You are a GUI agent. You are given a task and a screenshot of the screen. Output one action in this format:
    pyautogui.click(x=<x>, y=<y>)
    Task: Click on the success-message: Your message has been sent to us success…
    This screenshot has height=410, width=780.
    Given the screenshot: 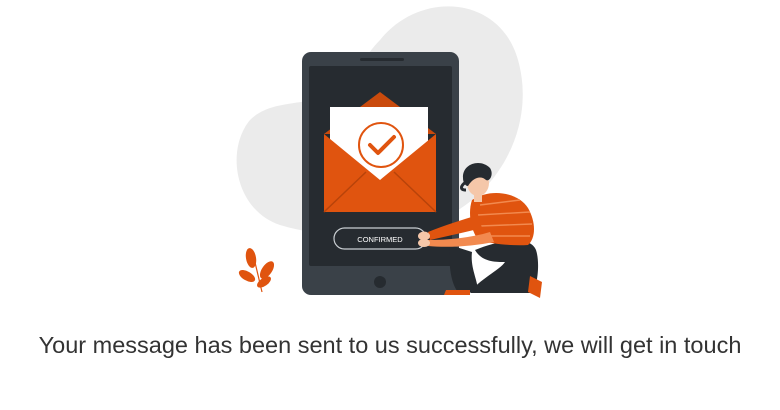 What is the action you would take?
    pyautogui.click(x=390, y=345)
    